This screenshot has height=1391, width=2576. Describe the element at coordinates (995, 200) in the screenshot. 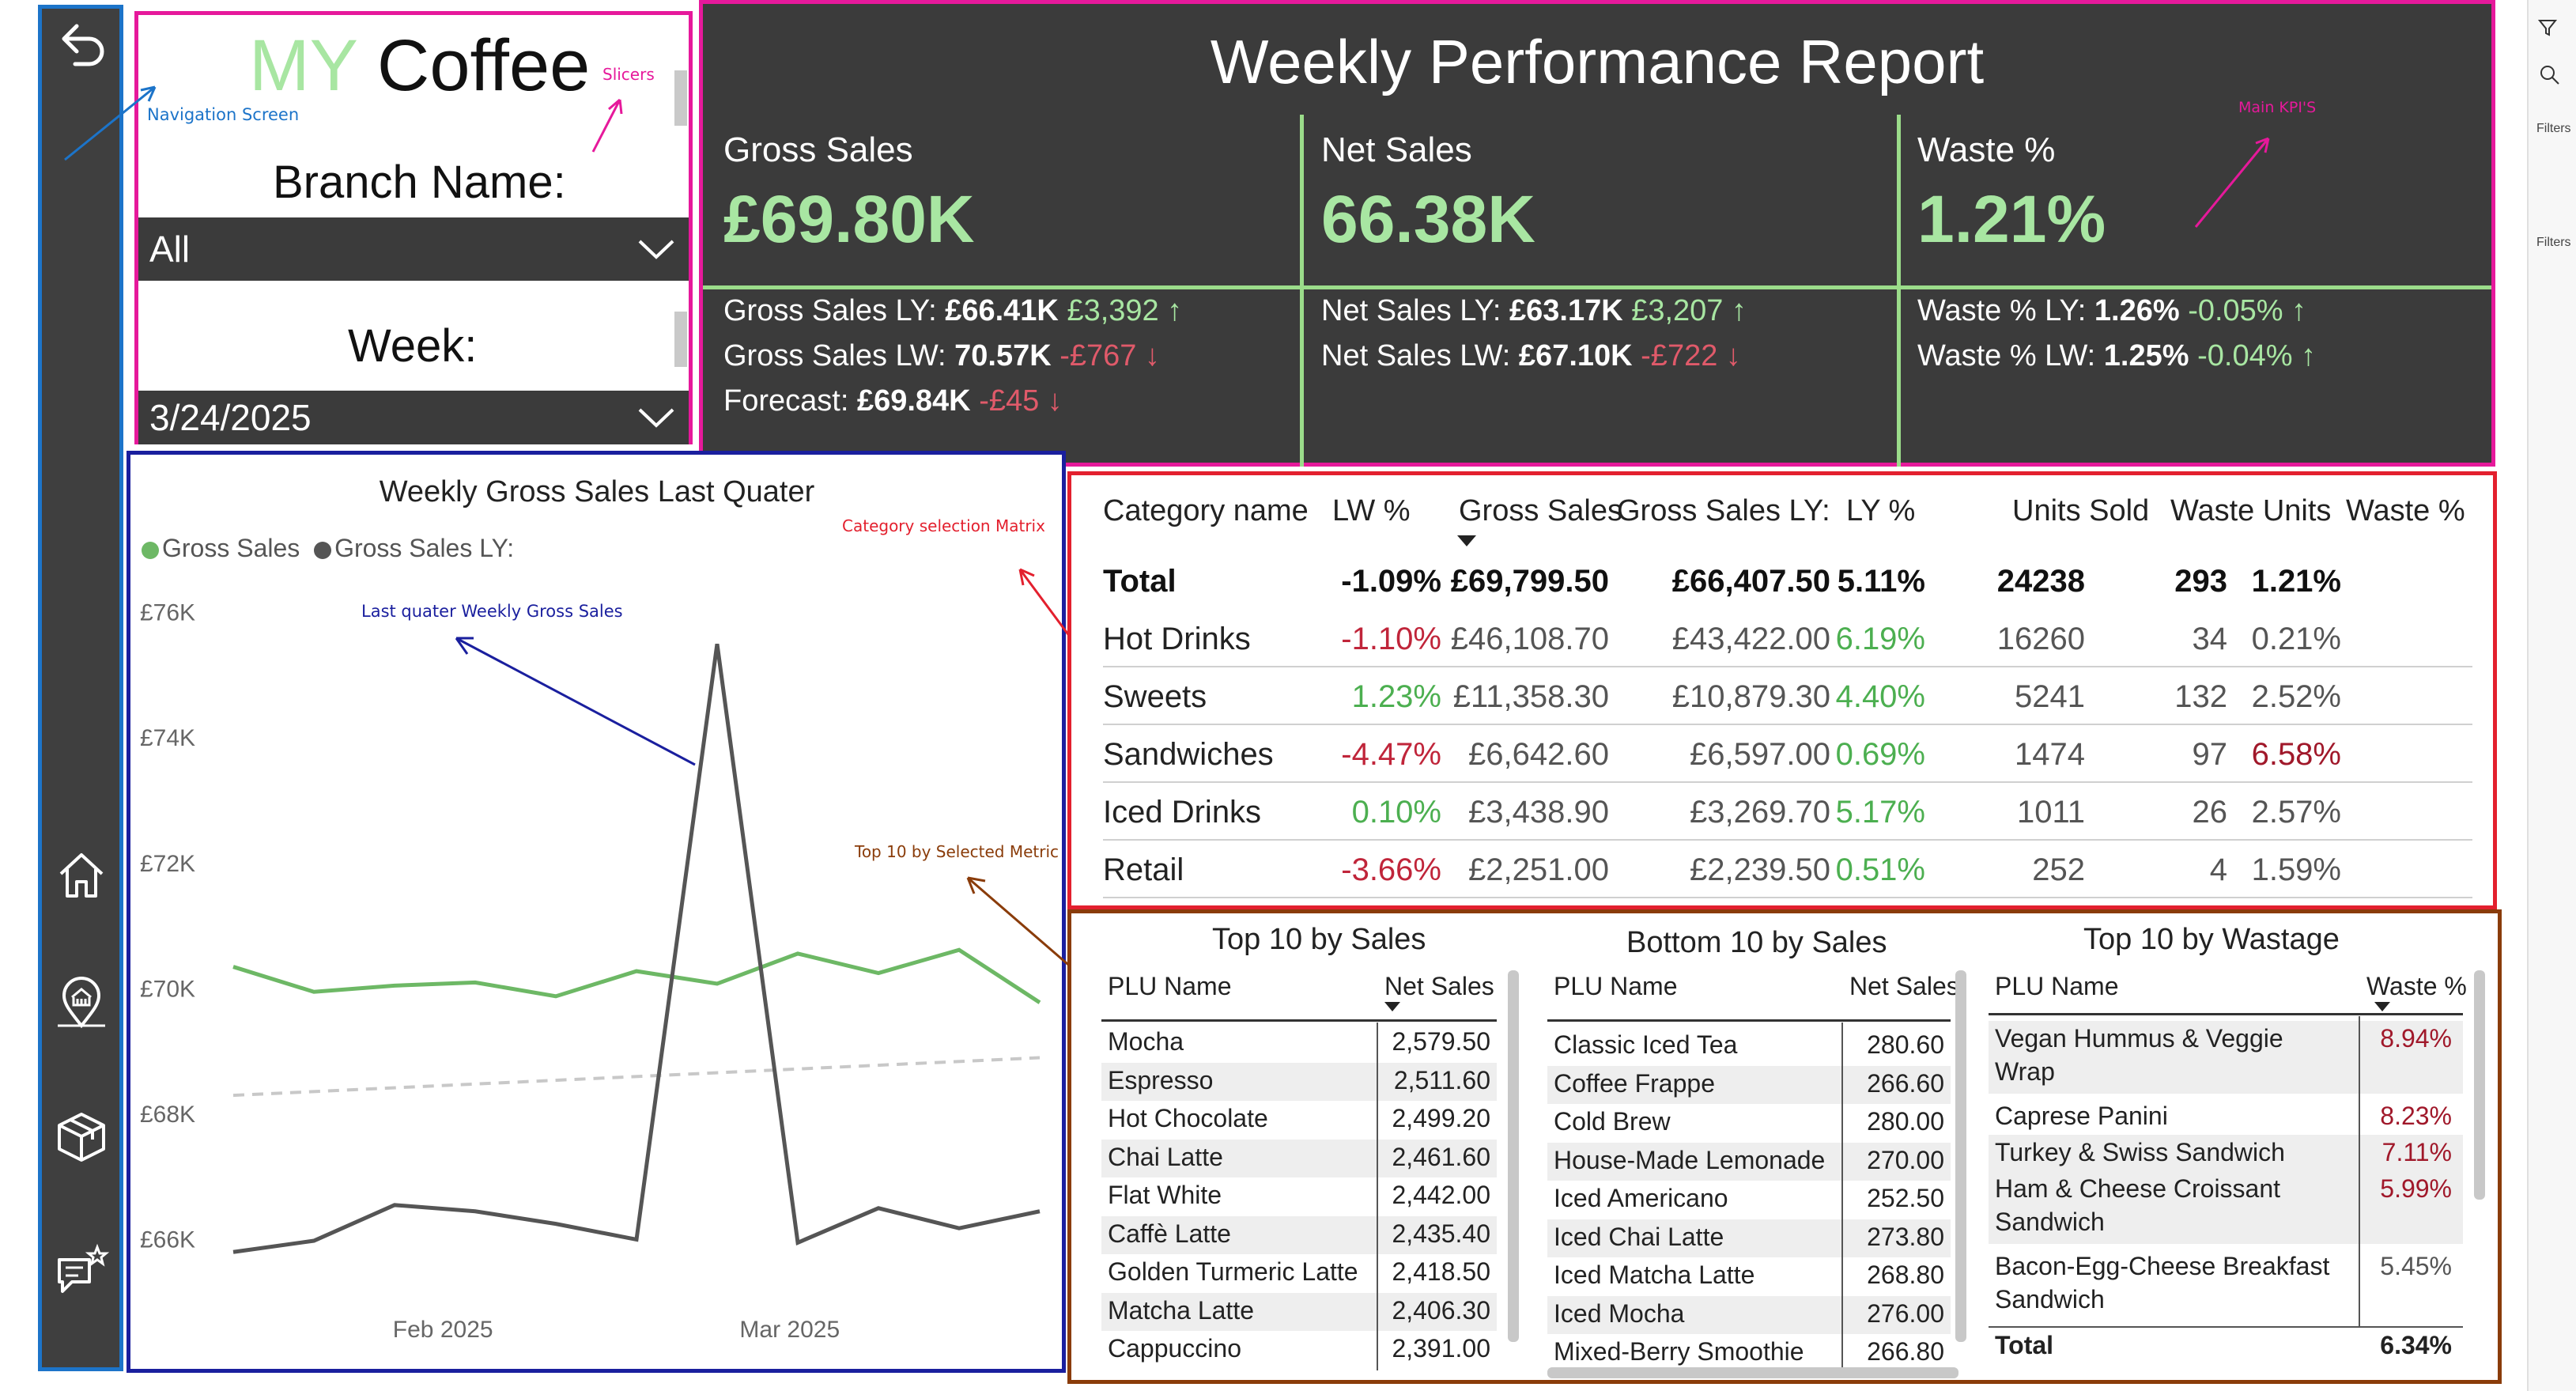

I see `gross-sales-card: Gross Sales £69.80K` at that location.